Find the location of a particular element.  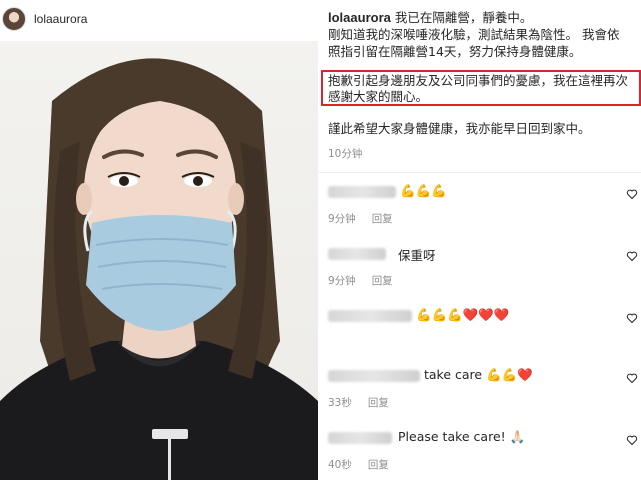

caption-text-3: 照指引留在隔離營14天，努力保持身體健康。 is located at coordinates (455, 51).